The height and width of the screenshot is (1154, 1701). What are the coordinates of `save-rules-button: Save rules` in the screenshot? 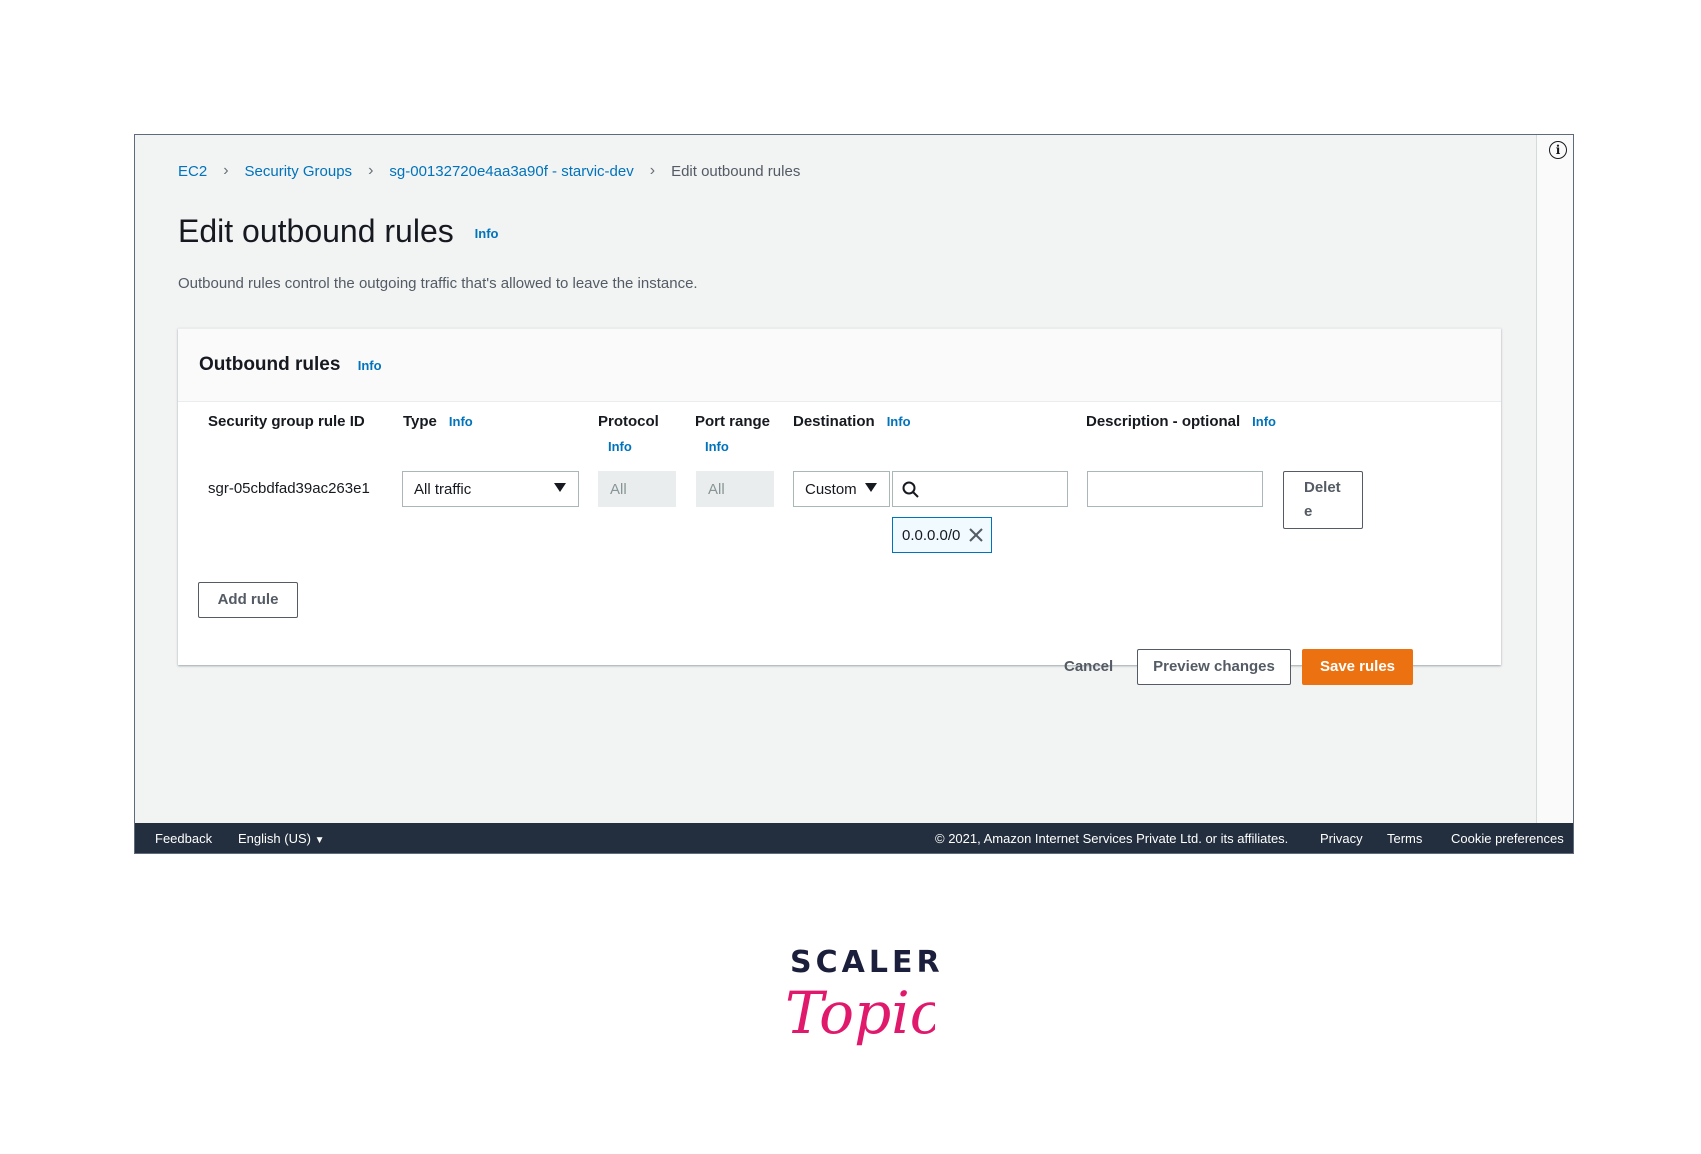 It's located at (1357, 667).